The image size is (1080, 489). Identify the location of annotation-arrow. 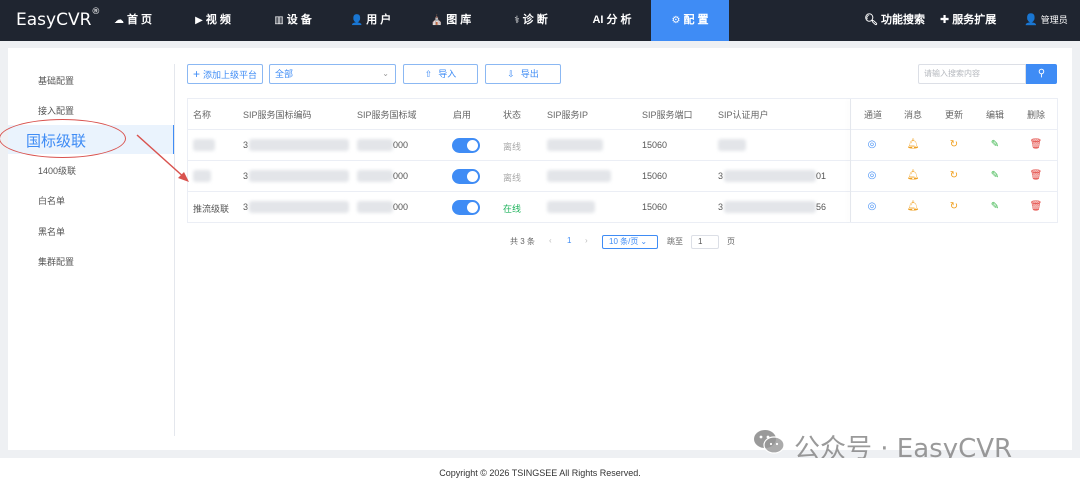
(162, 158).